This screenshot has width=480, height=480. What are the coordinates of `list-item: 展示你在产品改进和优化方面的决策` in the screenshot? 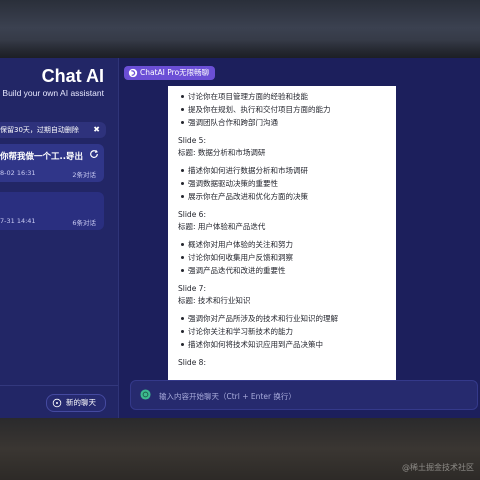 It's located at (287, 196).